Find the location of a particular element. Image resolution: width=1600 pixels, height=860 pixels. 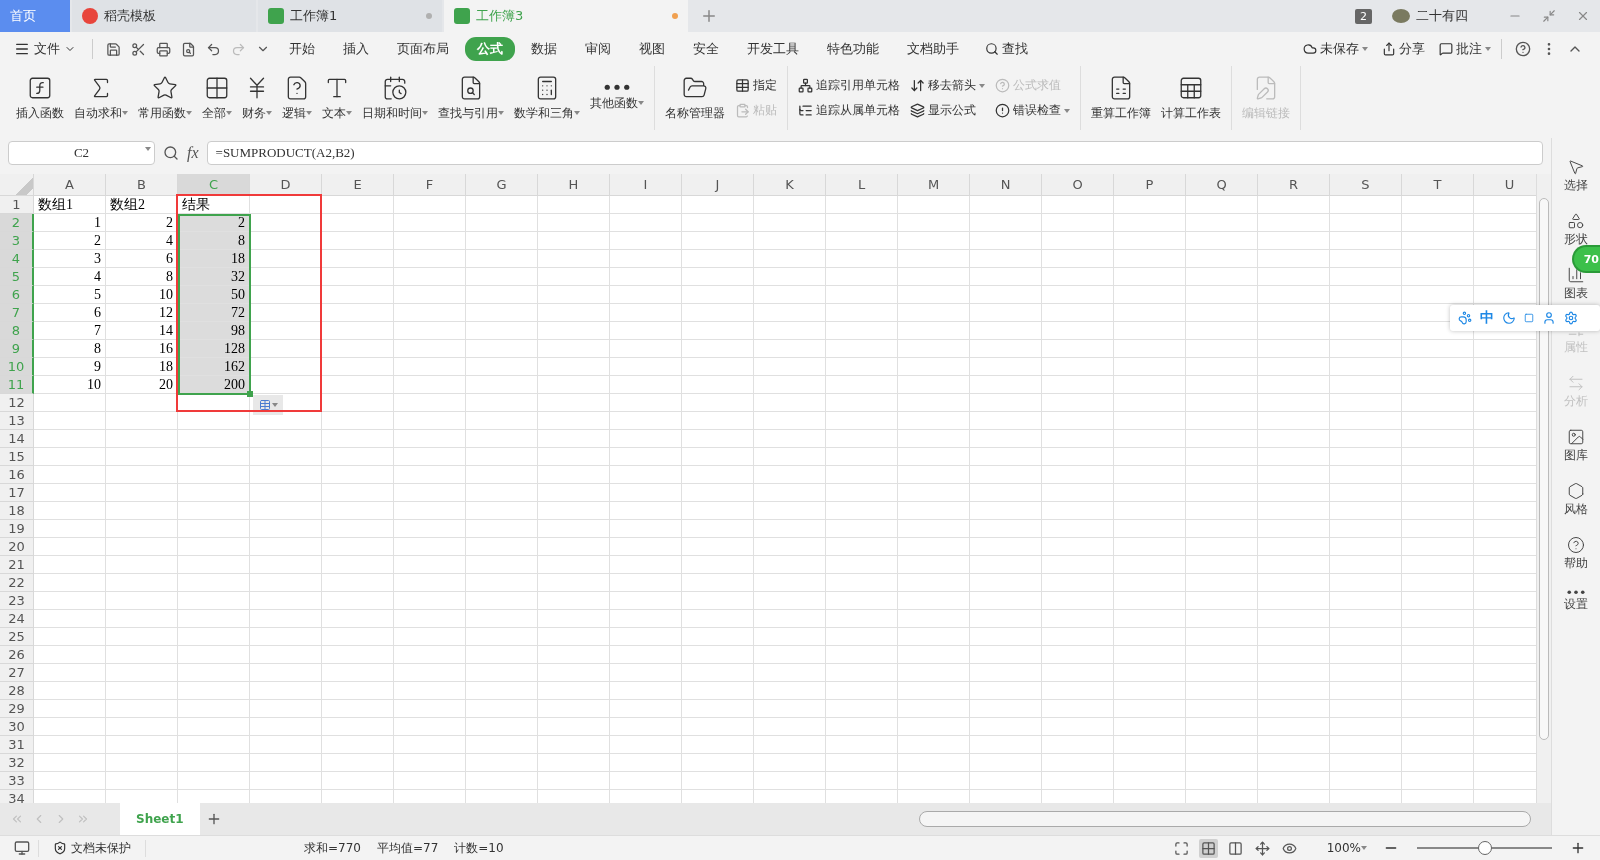

document-tab: 稻壳模板 is located at coordinates (164, 16).